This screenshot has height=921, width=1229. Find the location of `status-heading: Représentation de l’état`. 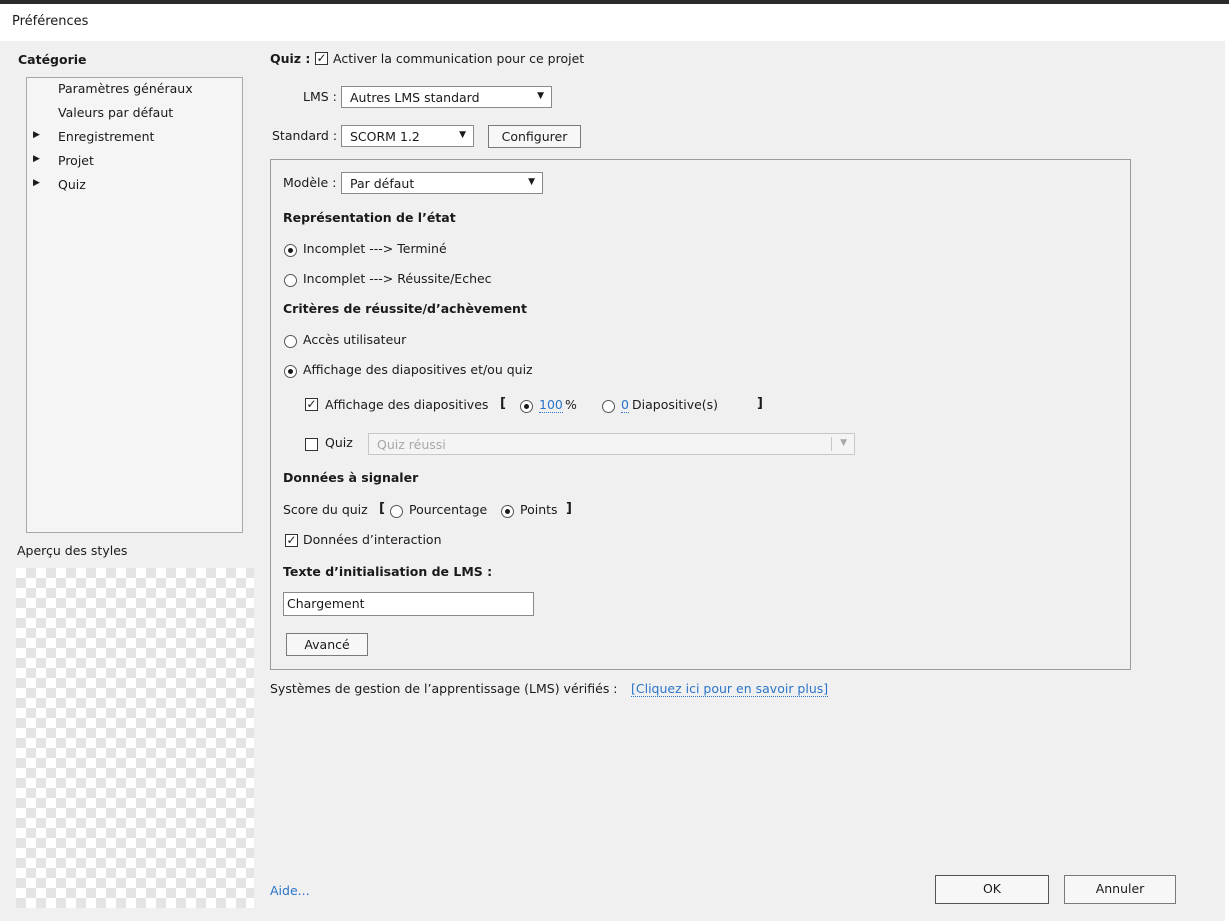

status-heading: Représentation de l’état is located at coordinates (369, 217).